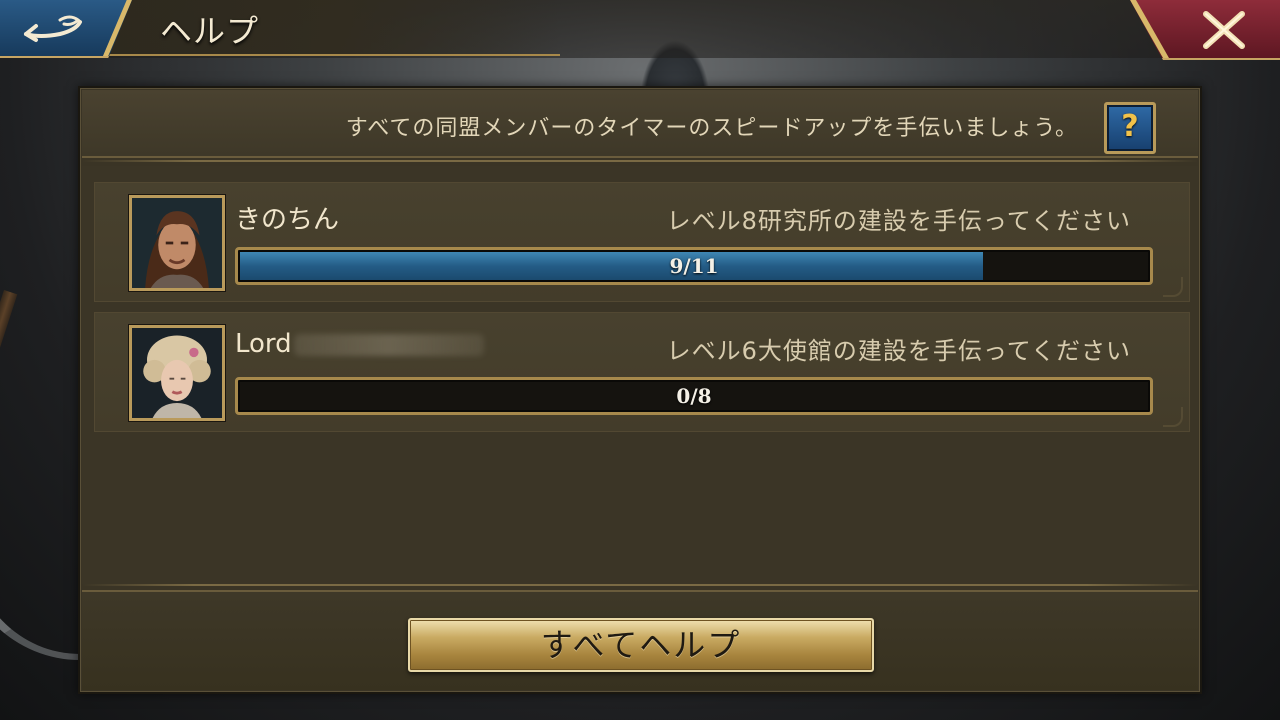 This screenshot has height=720, width=1280. I want to click on top-bar: ヘルプ, so click(640, 30).